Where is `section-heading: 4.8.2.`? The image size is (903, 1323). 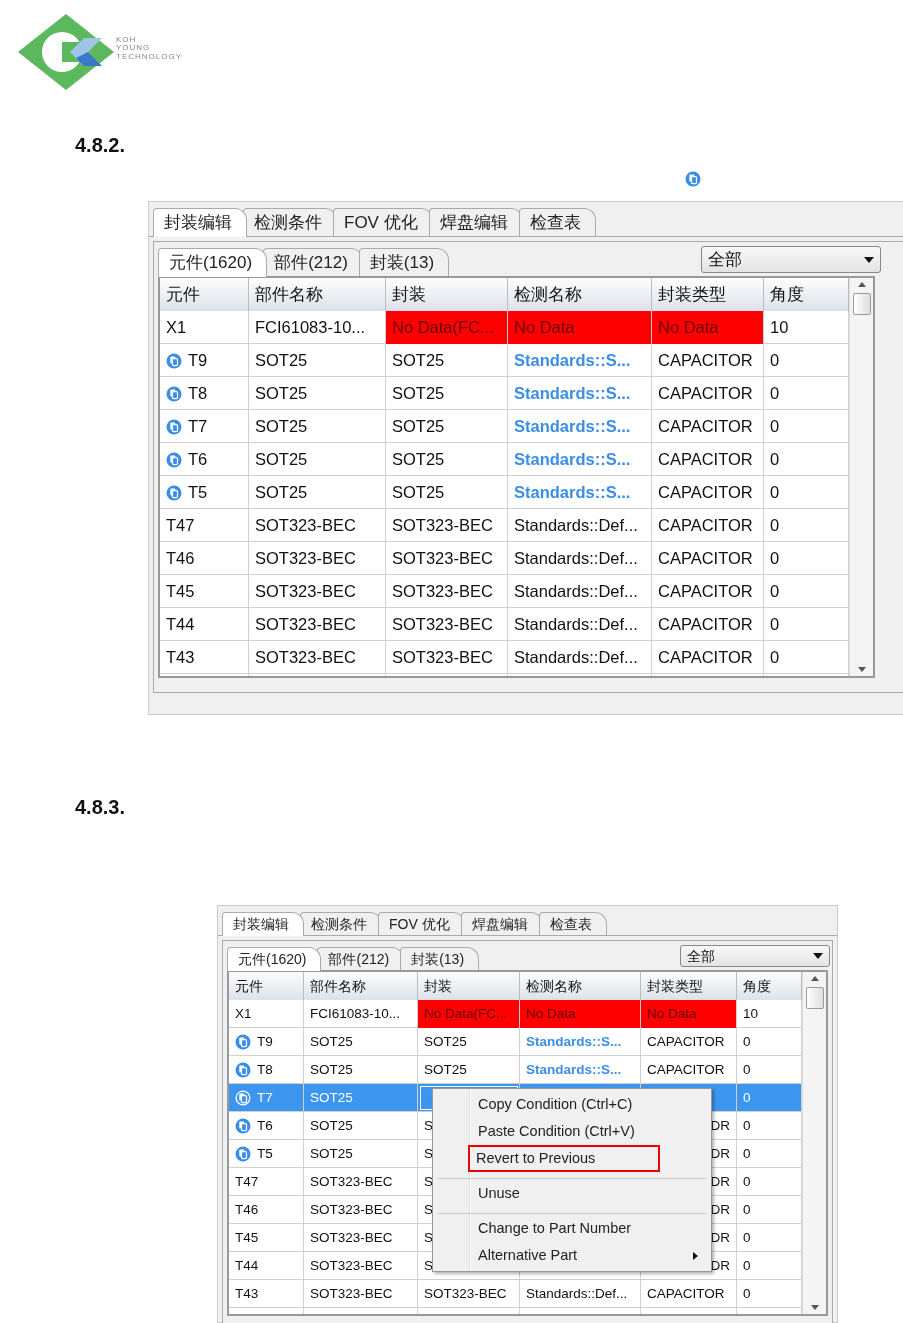
section-heading: 4.8.2. is located at coordinates (101, 145).